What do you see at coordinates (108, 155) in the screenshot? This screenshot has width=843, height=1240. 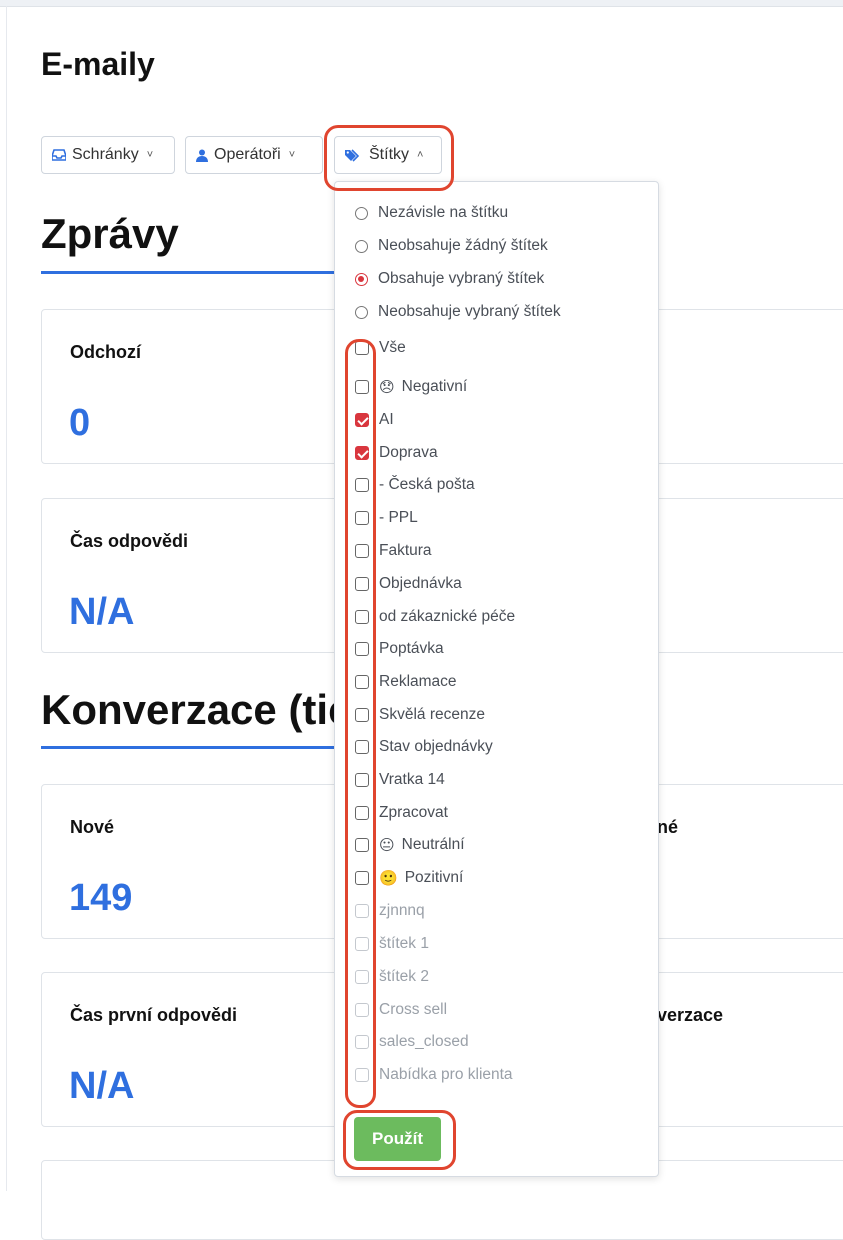 I see `mailboxes-filter-button: Schránky ˅` at bounding box center [108, 155].